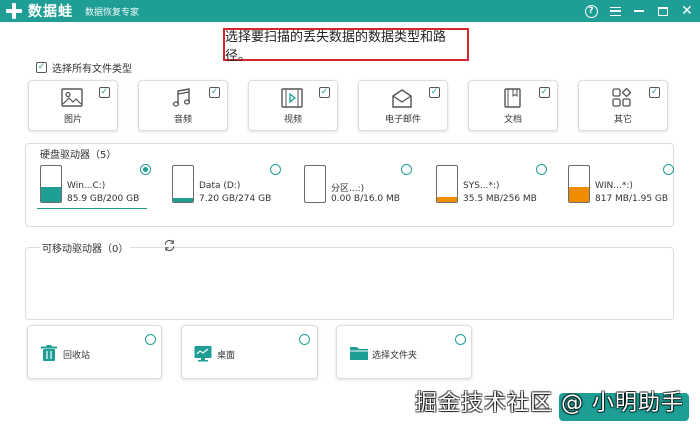  Describe the element at coordinates (249, 352) in the screenshot. I see `location-desktop: 桌面` at that location.